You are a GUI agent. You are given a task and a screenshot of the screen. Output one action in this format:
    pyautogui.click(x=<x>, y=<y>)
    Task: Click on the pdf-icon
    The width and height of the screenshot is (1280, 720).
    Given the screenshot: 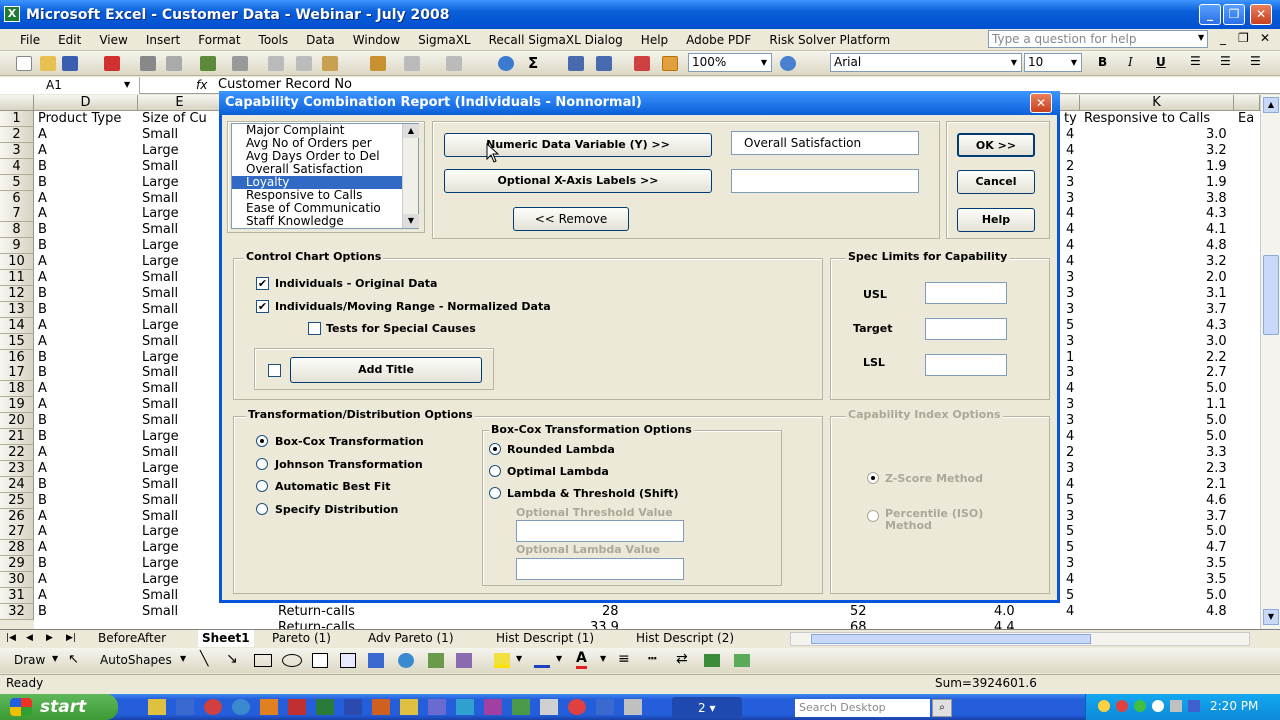 What is the action you would take?
    pyautogui.click(x=112, y=63)
    